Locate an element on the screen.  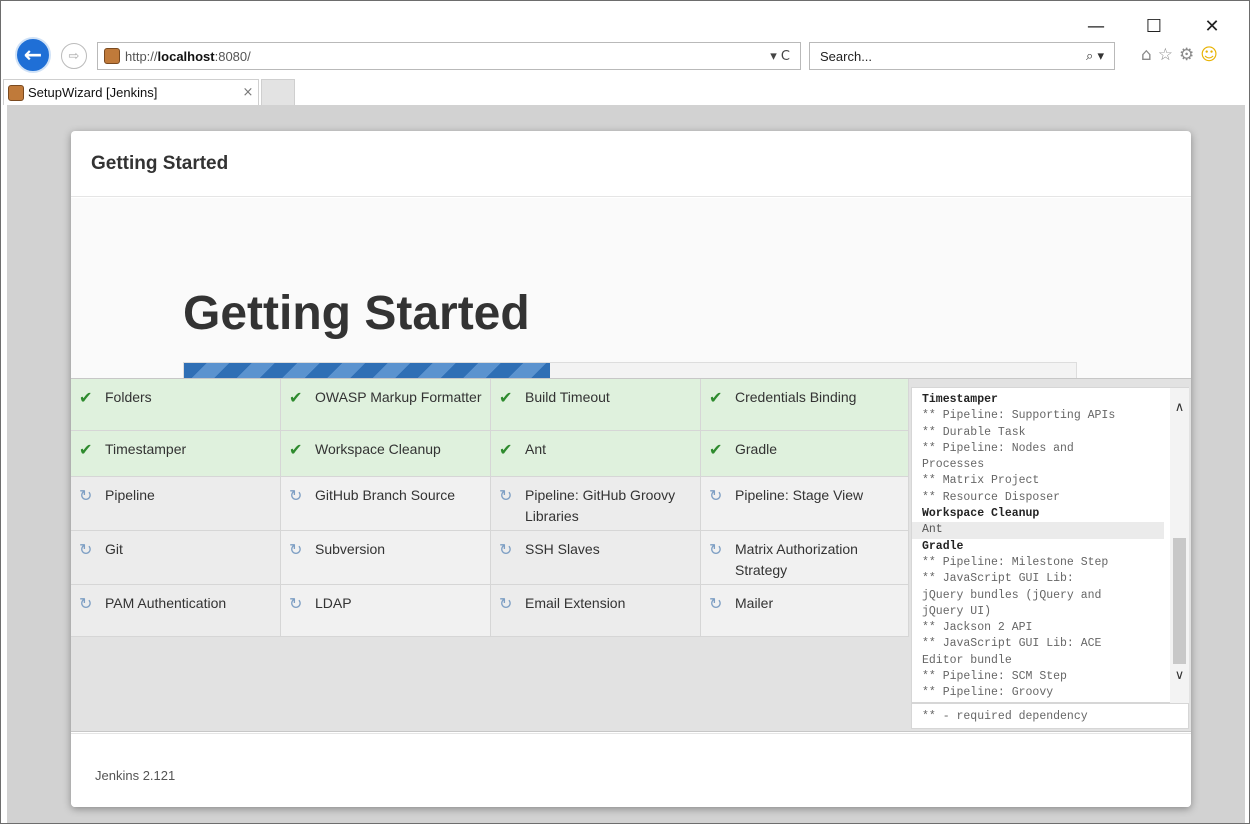
log-line: Editor bundle is located at coordinates (967, 660).